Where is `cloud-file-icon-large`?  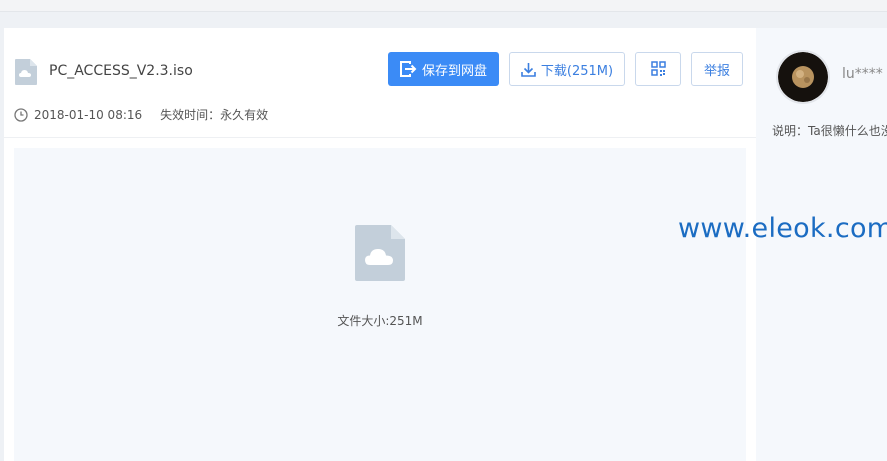 cloud-file-icon-large is located at coordinates (380, 253).